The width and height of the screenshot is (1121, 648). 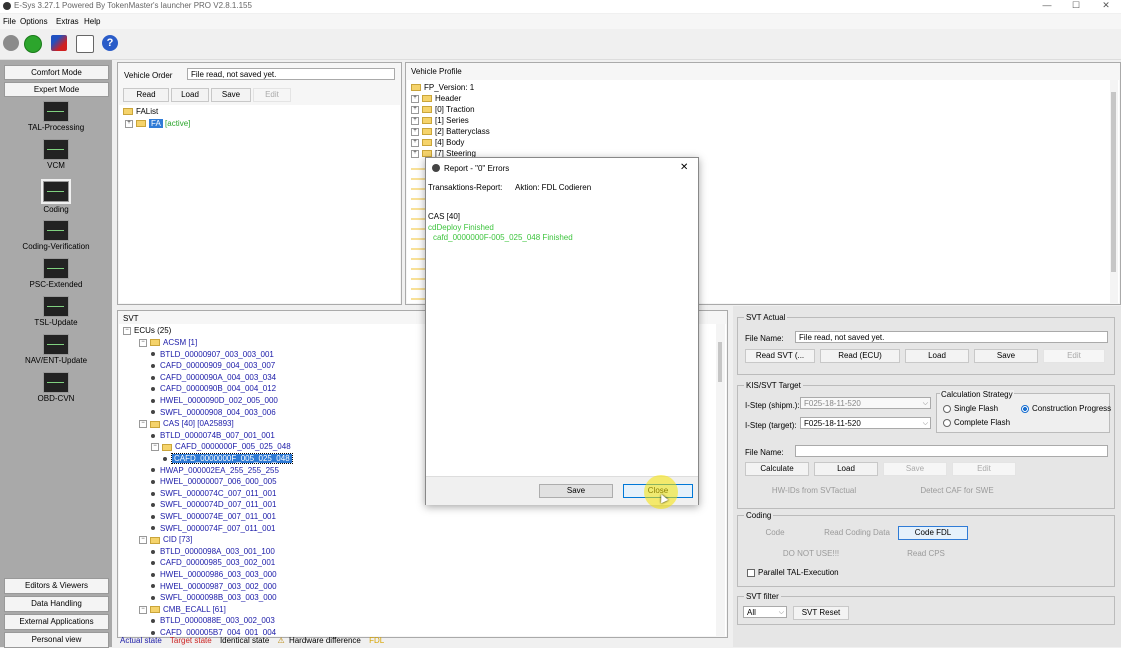 What do you see at coordinates (56, 230) in the screenshot?
I see `coding-verification-icon` at bounding box center [56, 230].